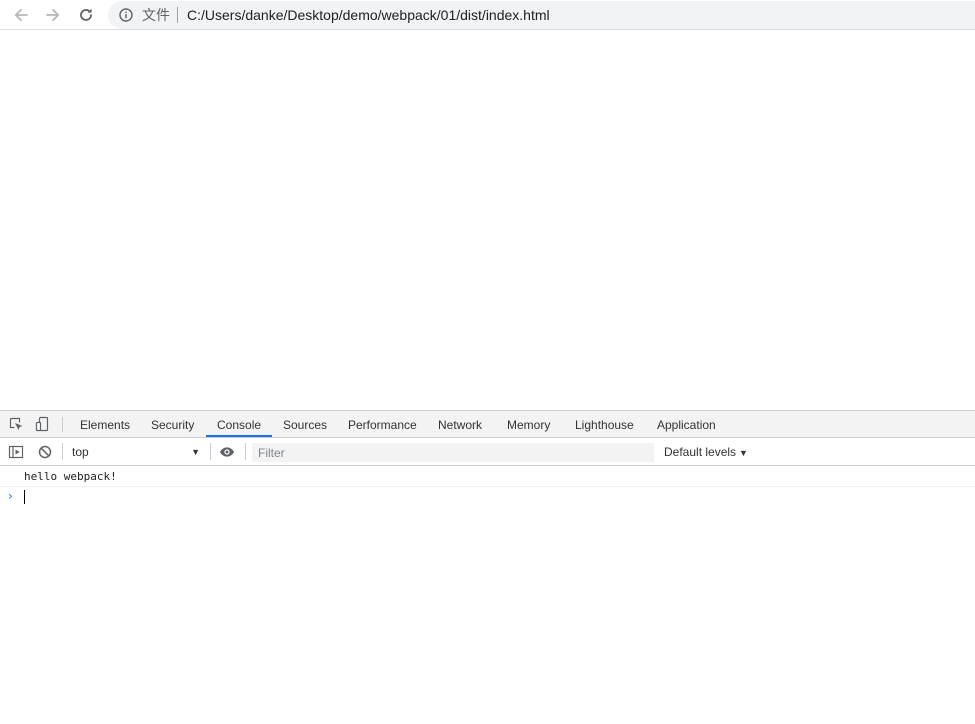  I want to click on console-filter-input, so click(453, 452).